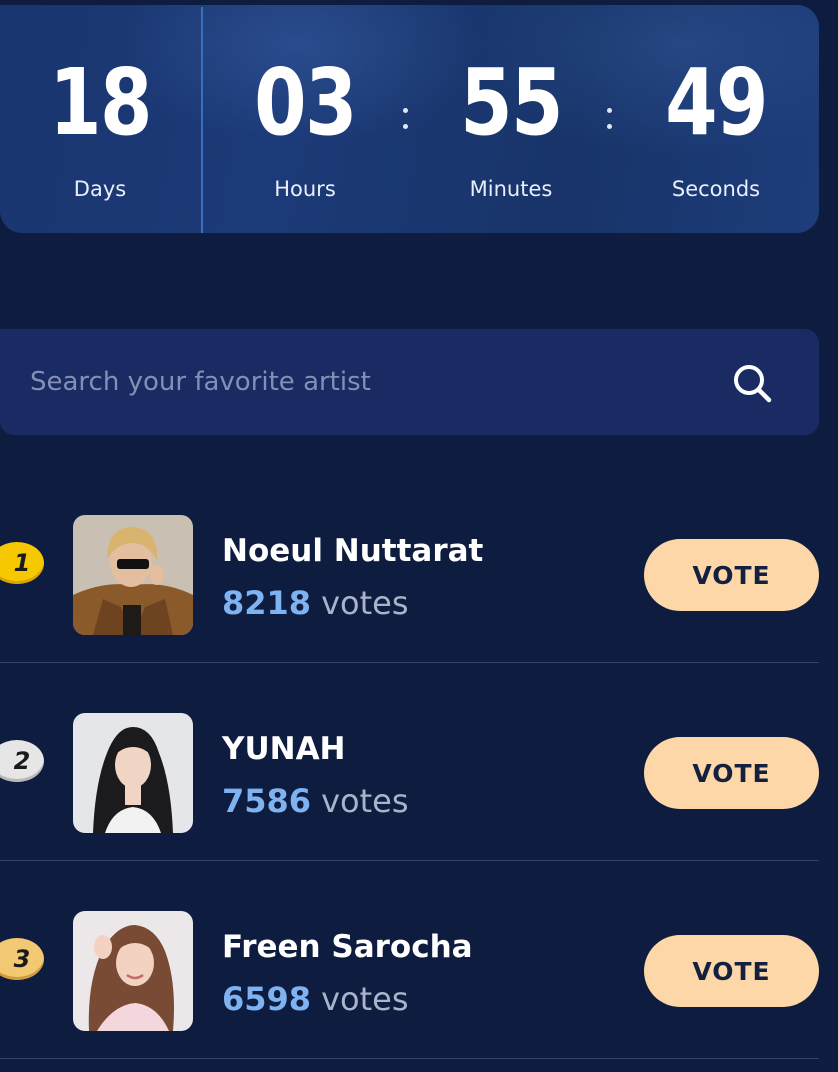 The image size is (838, 1072). What do you see at coordinates (409, 581) in the screenshot?
I see `list-item: 1 Noeul Nuttarat 8218 votes VOTE` at bounding box center [409, 581].